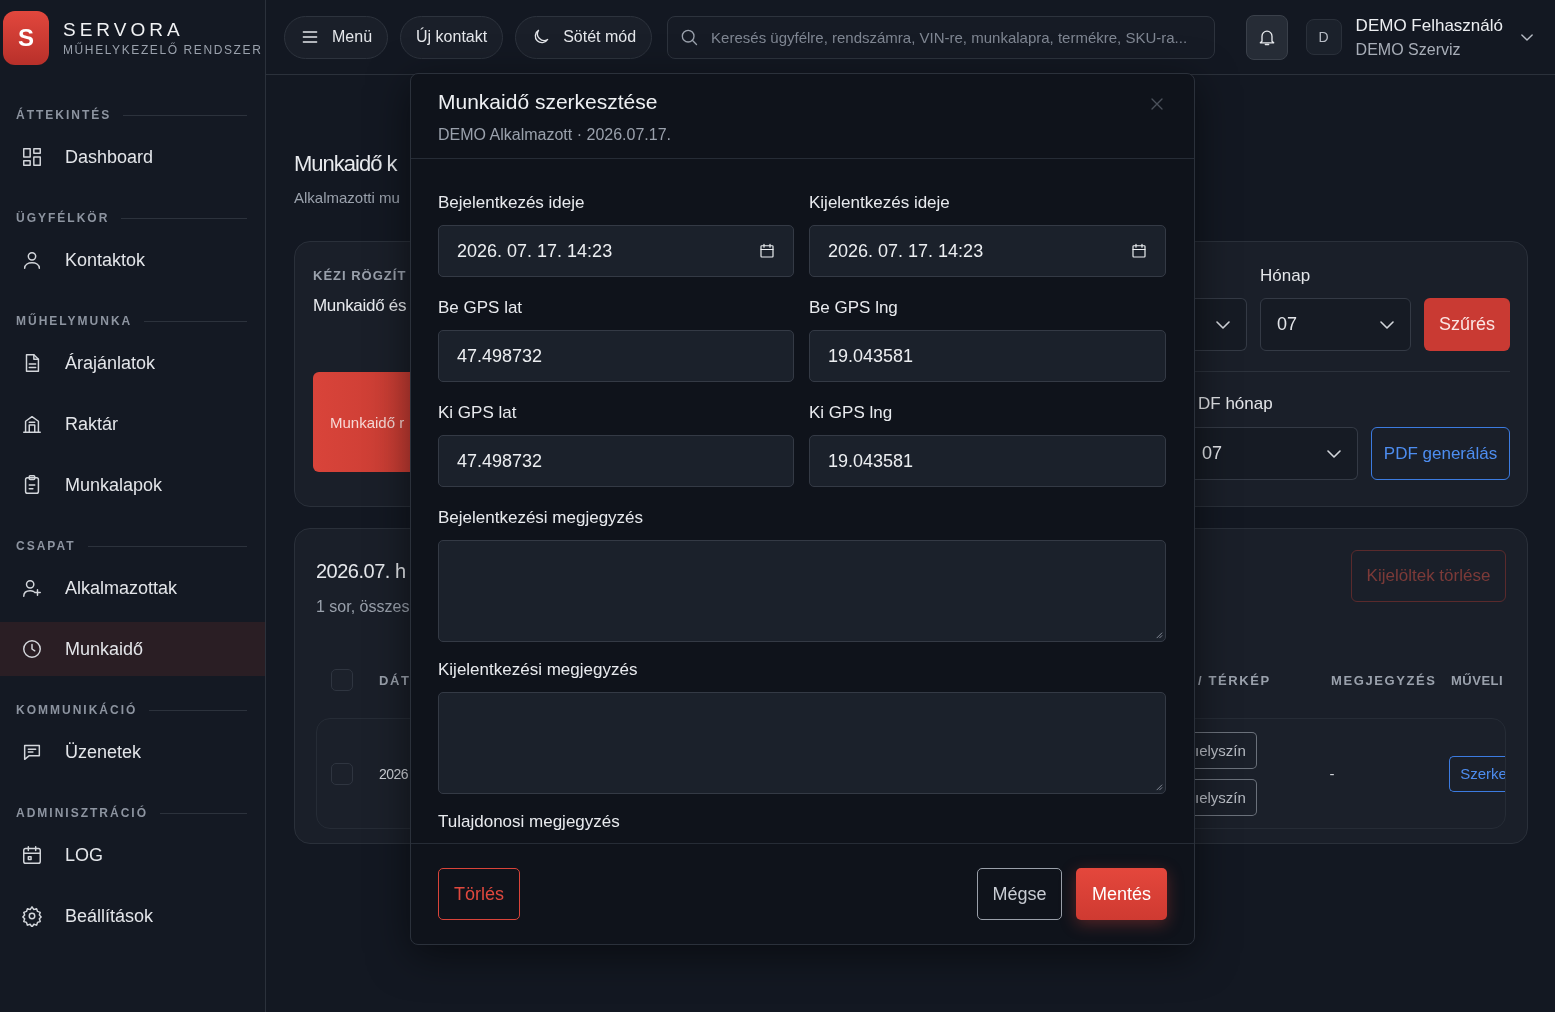 Image resolution: width=1555 pixels, height=1012 pixels. I want to click on sidebar-item: Munkalapok, so click(132, 485).